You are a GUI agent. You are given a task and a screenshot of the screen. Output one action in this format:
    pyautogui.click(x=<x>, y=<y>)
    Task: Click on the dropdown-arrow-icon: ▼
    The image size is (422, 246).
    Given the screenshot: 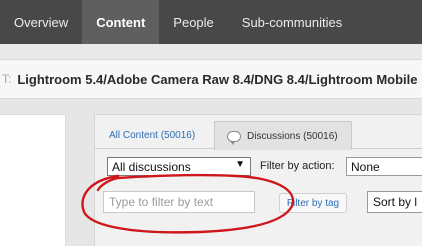 What is the action you would take?
    pyautogui.click(x=240, y=164)
    